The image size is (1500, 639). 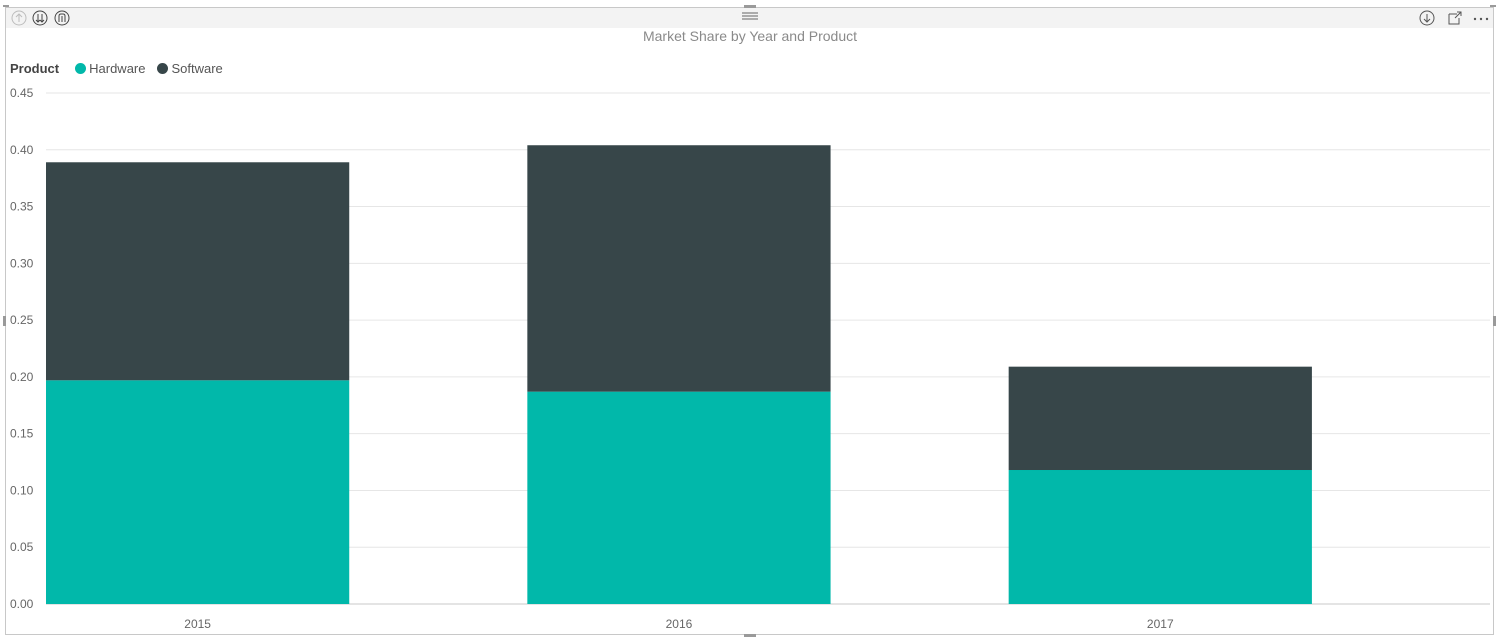 I want to click on bar-software-2015, so click(x=198, y=271).